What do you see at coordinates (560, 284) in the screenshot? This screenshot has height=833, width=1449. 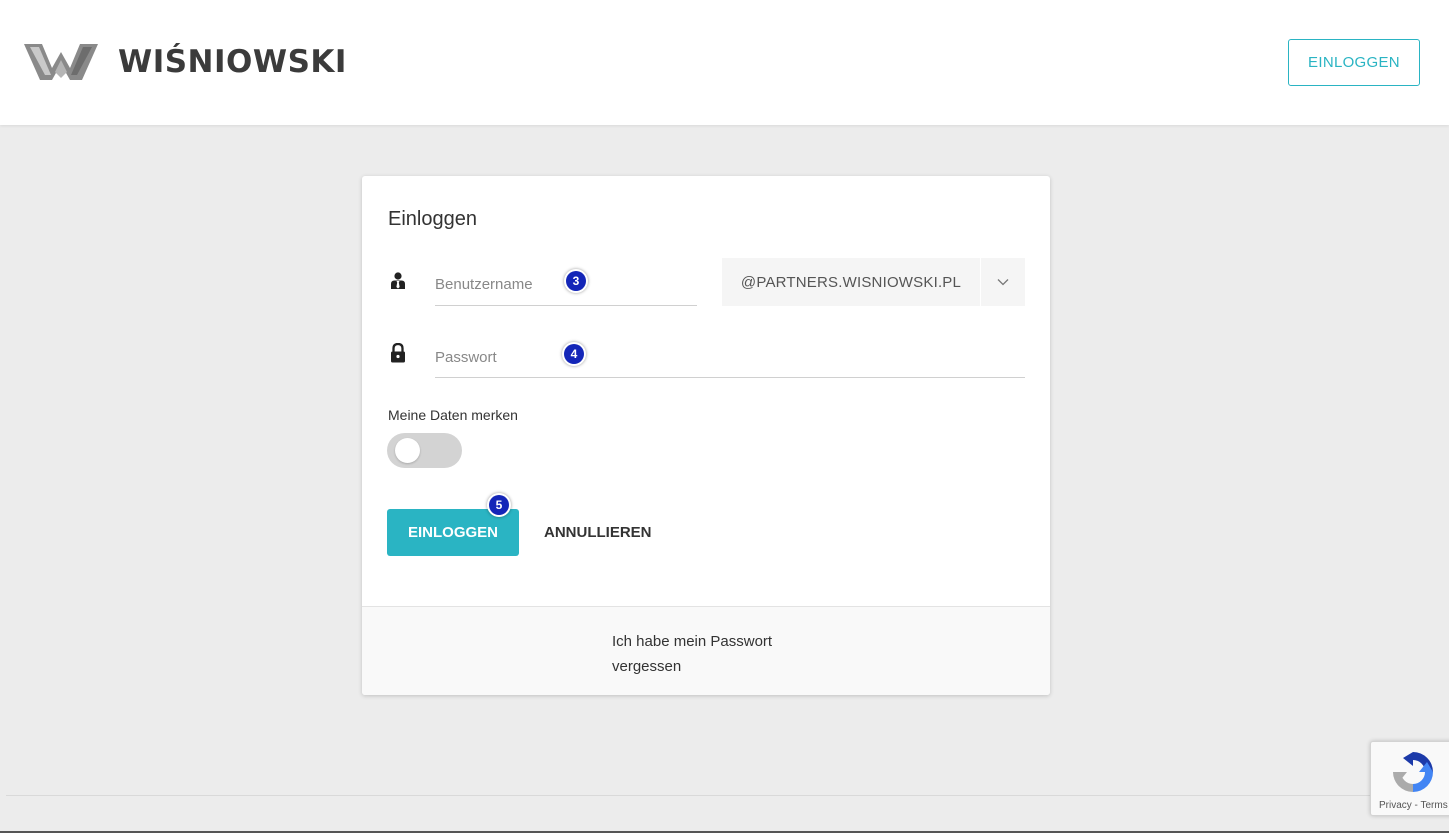 I see `username-input` at bounding box center [560, 284].